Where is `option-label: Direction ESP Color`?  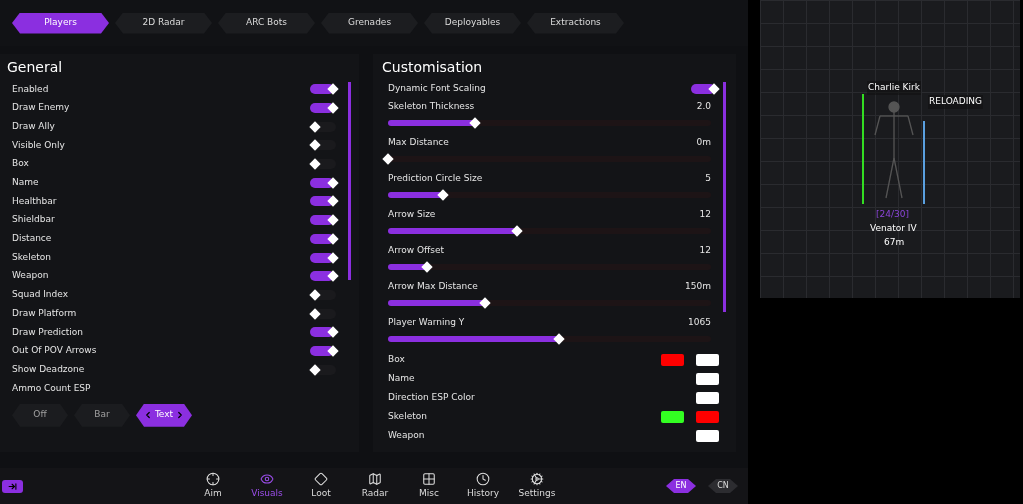
option-label: Direction ESP Color is located at coordinates (431, 397).